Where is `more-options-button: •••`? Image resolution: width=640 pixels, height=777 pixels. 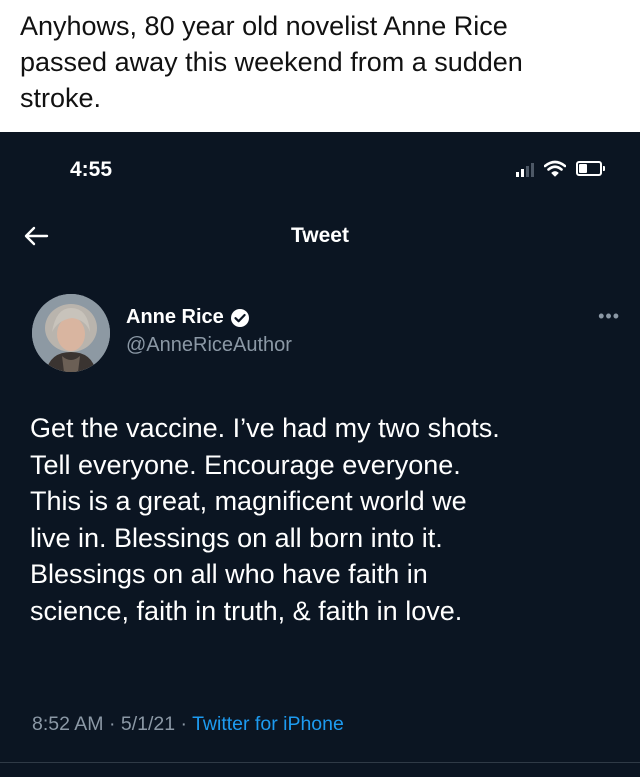
more-options-button: ••• is located at coordinates (609, 316).